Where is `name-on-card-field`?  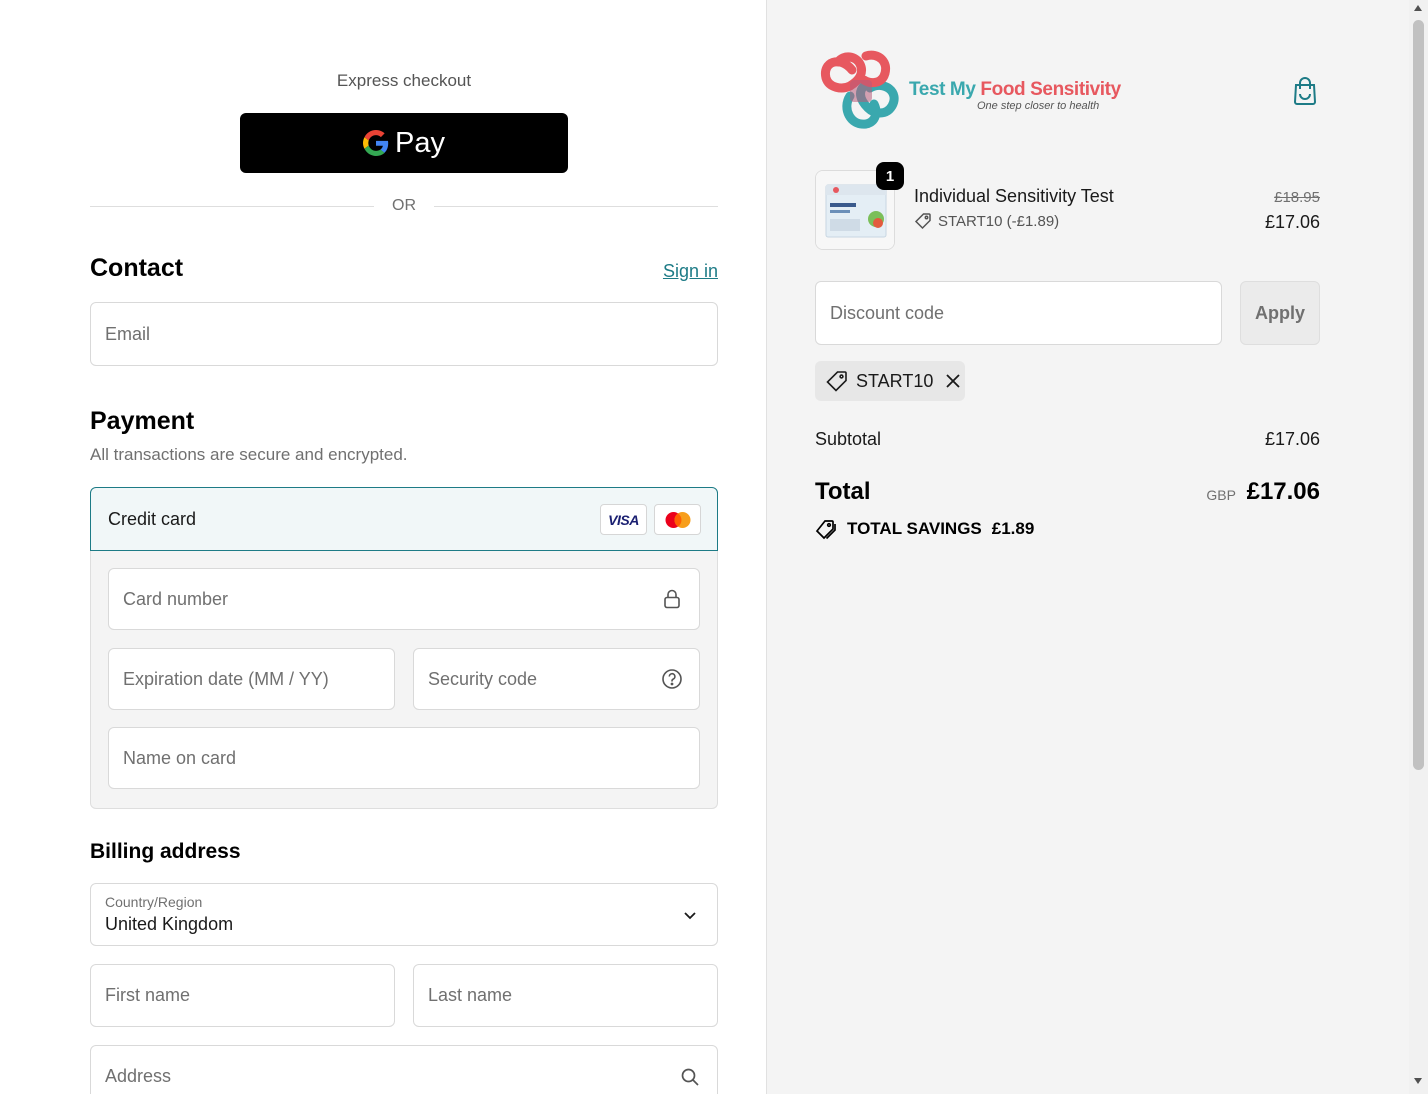
name-on-card-field is located at coordinates (404, 758).